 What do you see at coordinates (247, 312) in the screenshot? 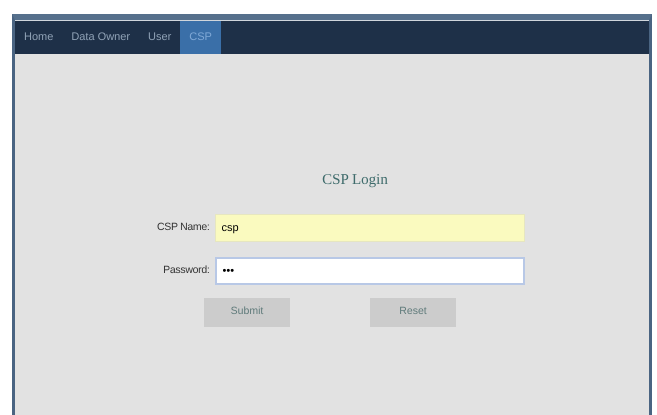
I see `submit-button: Submit` at bounding box center [247, 312].